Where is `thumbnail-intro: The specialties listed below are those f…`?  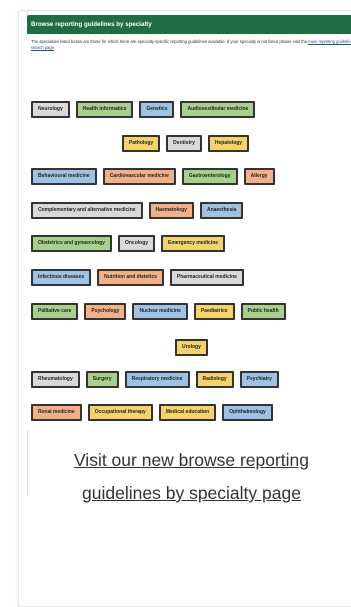
thumbnail-intro: The specialties listed below are those f… is located at coordinates (189, 43).